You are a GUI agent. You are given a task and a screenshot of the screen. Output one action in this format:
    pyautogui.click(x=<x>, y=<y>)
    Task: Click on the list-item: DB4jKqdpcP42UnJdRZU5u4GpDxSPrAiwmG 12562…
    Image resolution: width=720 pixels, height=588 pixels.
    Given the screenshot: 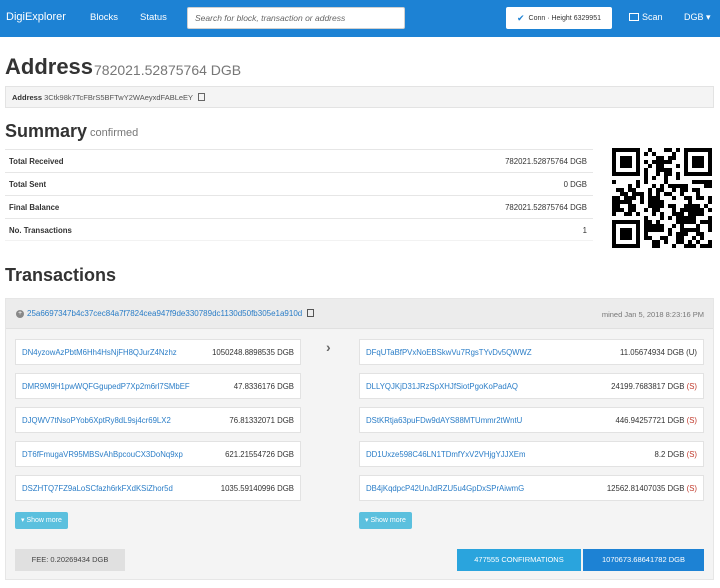 What is the action you would take?
    pyautogui.click(x=531, y=488)
    